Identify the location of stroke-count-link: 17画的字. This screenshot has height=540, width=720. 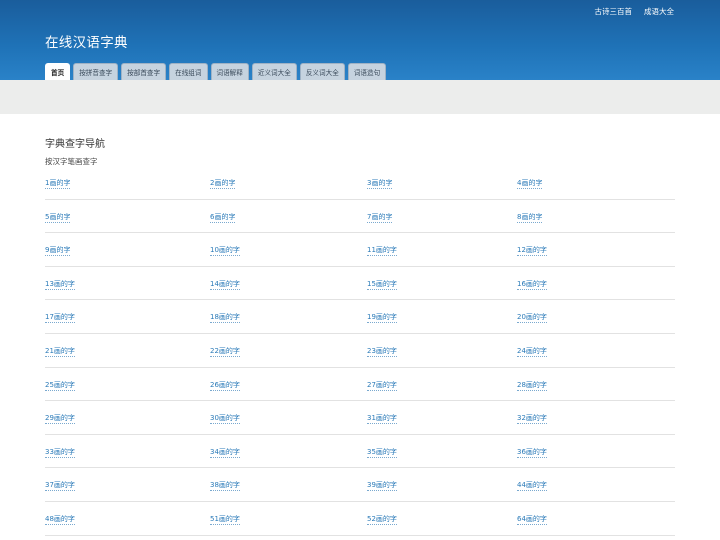
(60, 318).